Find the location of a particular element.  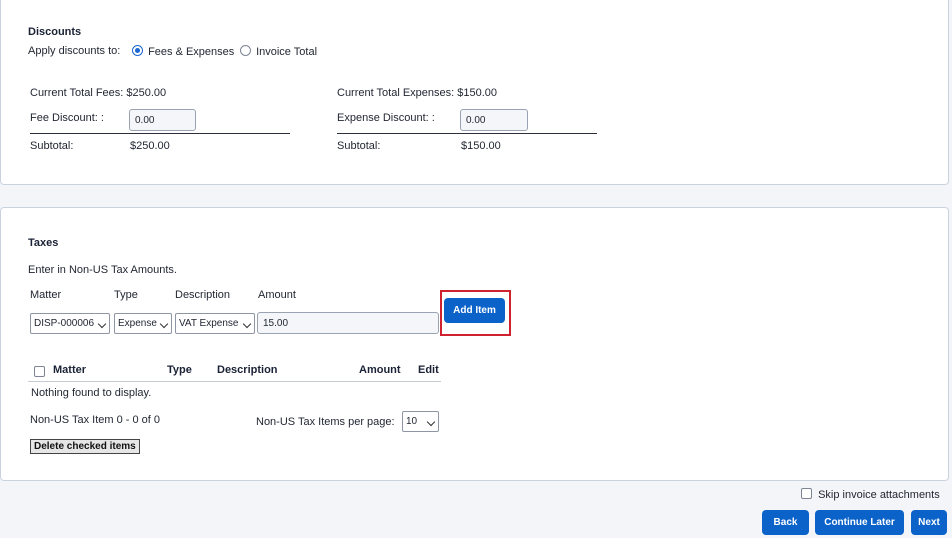

next-button: Next is located at coordinates (929, 522).